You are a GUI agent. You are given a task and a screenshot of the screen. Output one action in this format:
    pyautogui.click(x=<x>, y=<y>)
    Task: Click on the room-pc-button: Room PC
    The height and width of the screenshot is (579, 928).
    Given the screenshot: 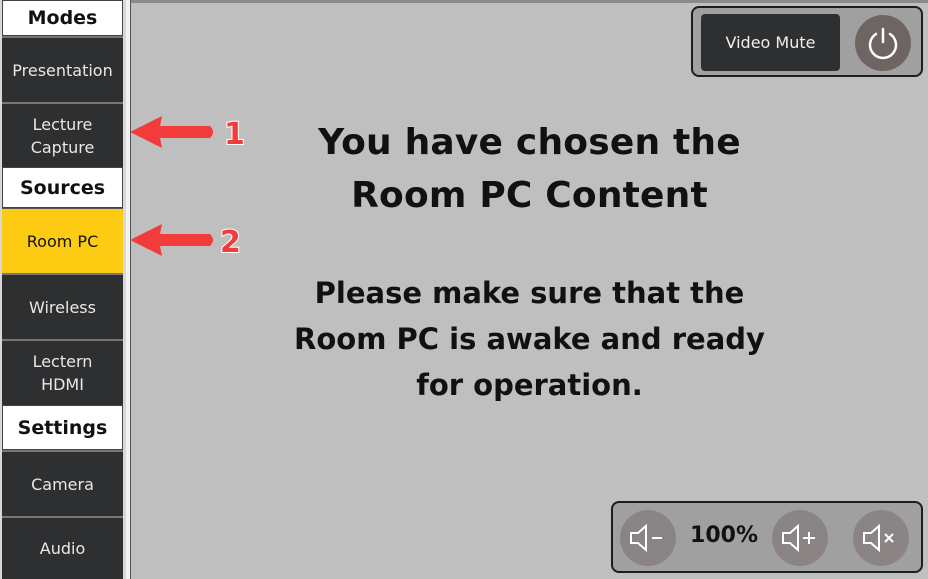 What is the action you would take?
    pyautogui.click(x=62, y=240)
    